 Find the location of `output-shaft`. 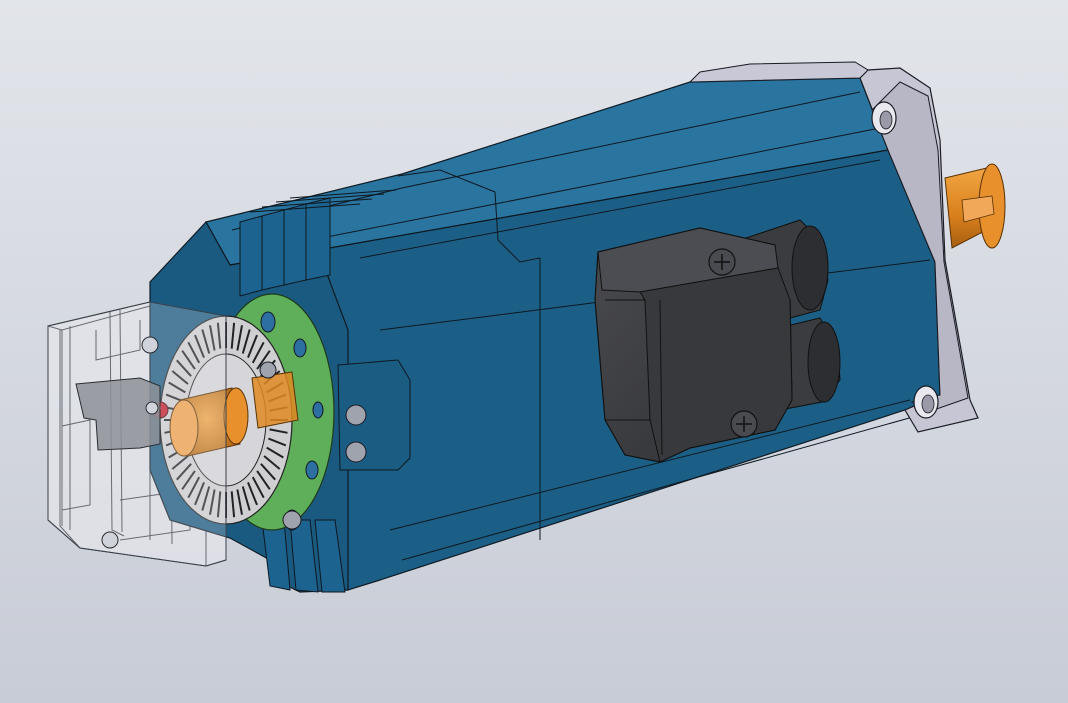

output-shaft is located at coordinates (975, 206).